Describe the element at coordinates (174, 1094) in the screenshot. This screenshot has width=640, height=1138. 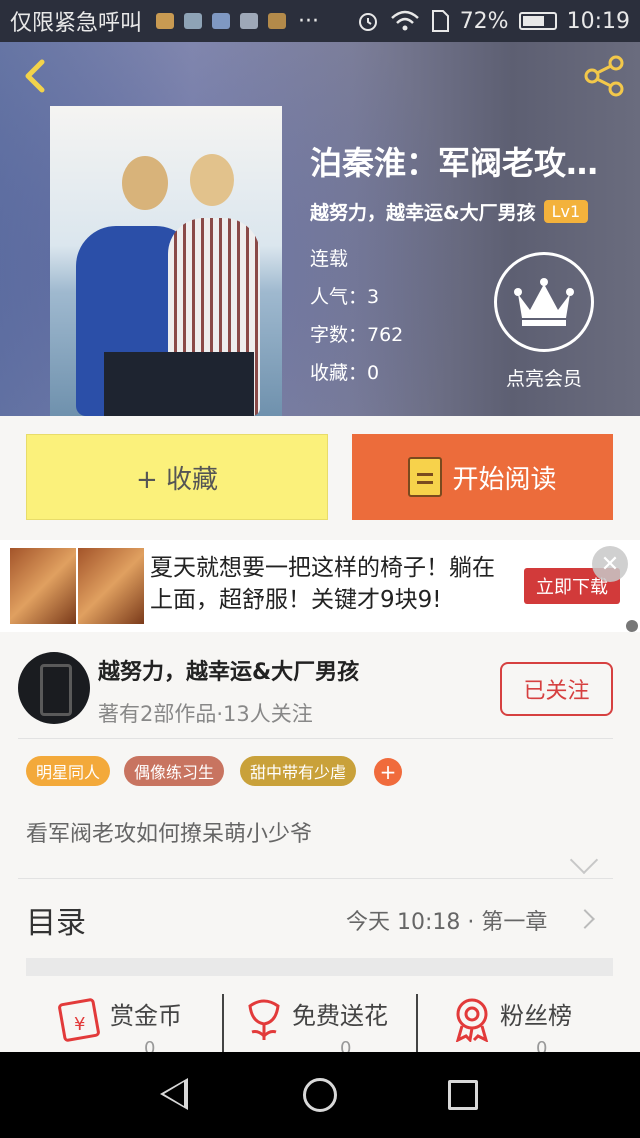
I see `nav-back-icon` at that location.